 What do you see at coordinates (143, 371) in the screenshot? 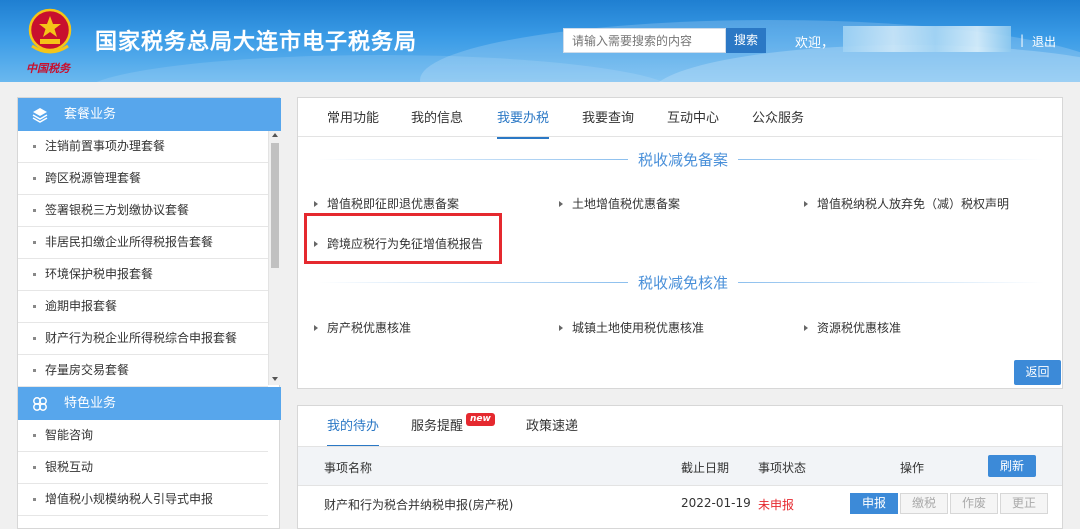
I see `sidebar-item: 存量房交易套餐` at bounding box center [143, 371].